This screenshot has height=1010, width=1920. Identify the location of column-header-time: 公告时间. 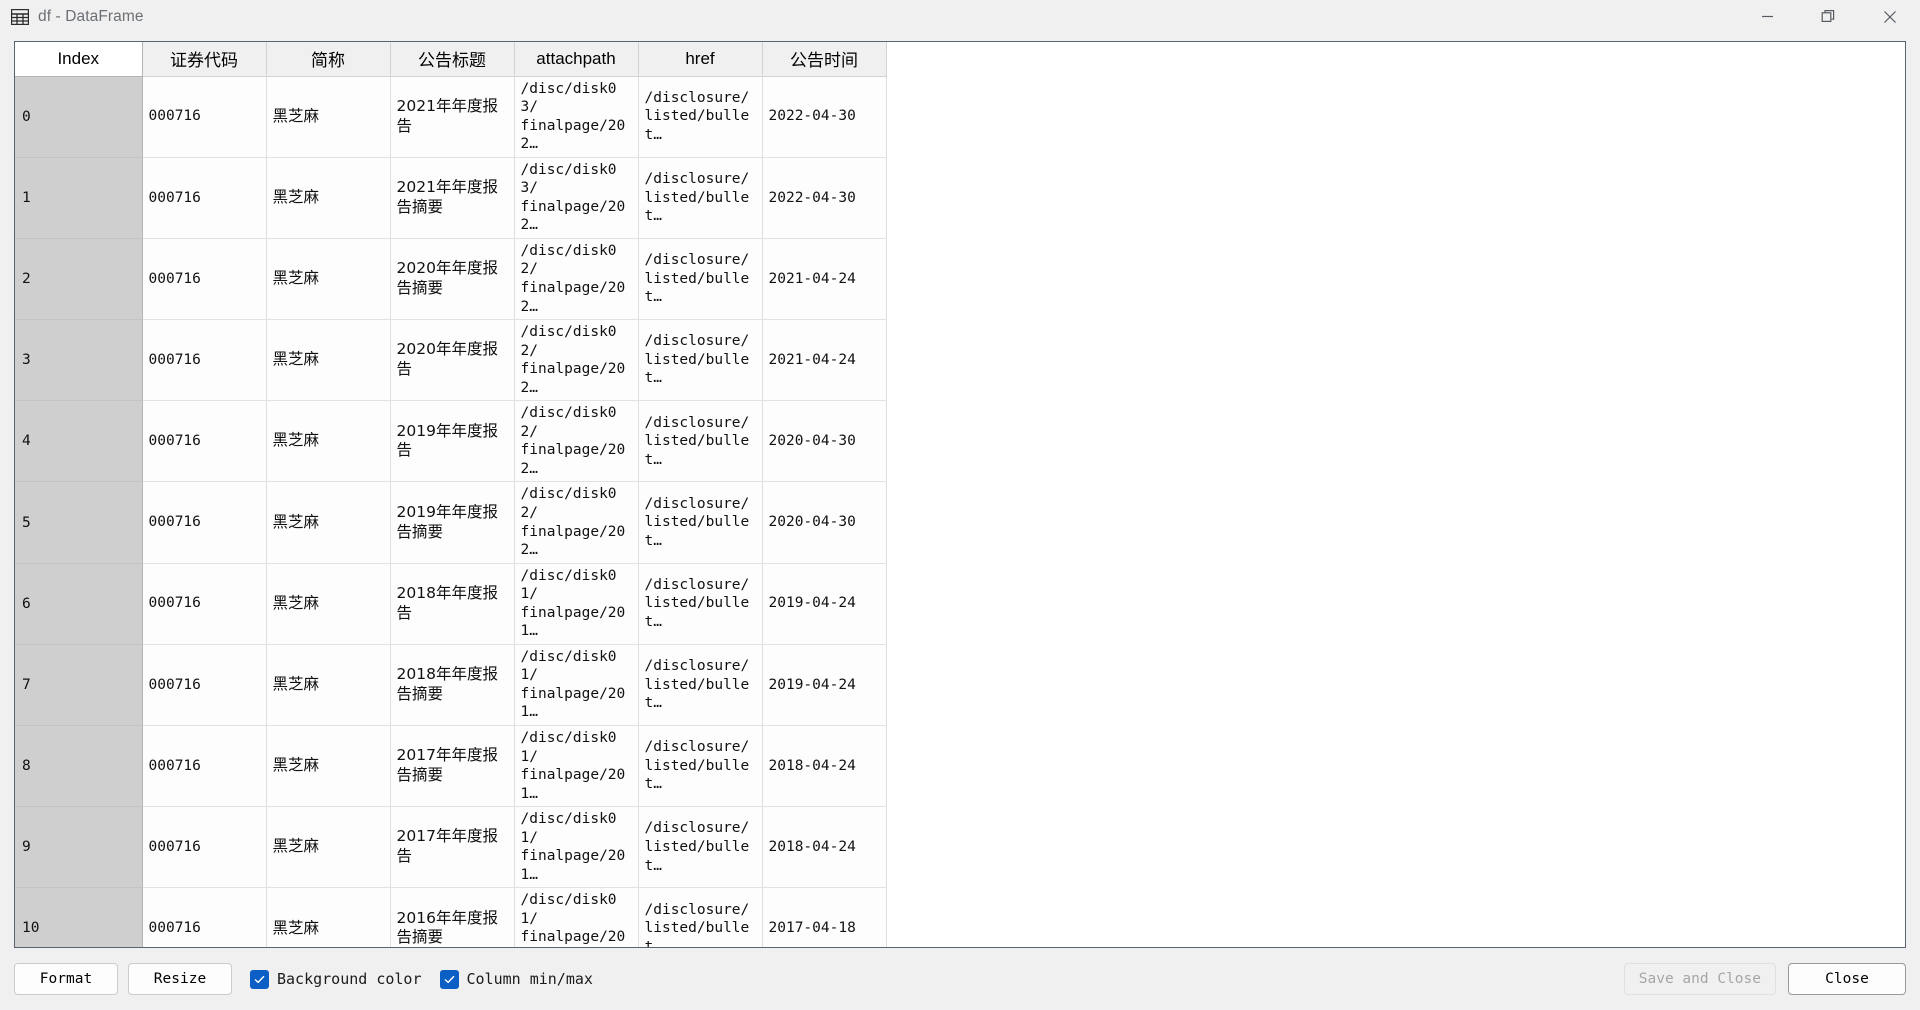
(824, 59).